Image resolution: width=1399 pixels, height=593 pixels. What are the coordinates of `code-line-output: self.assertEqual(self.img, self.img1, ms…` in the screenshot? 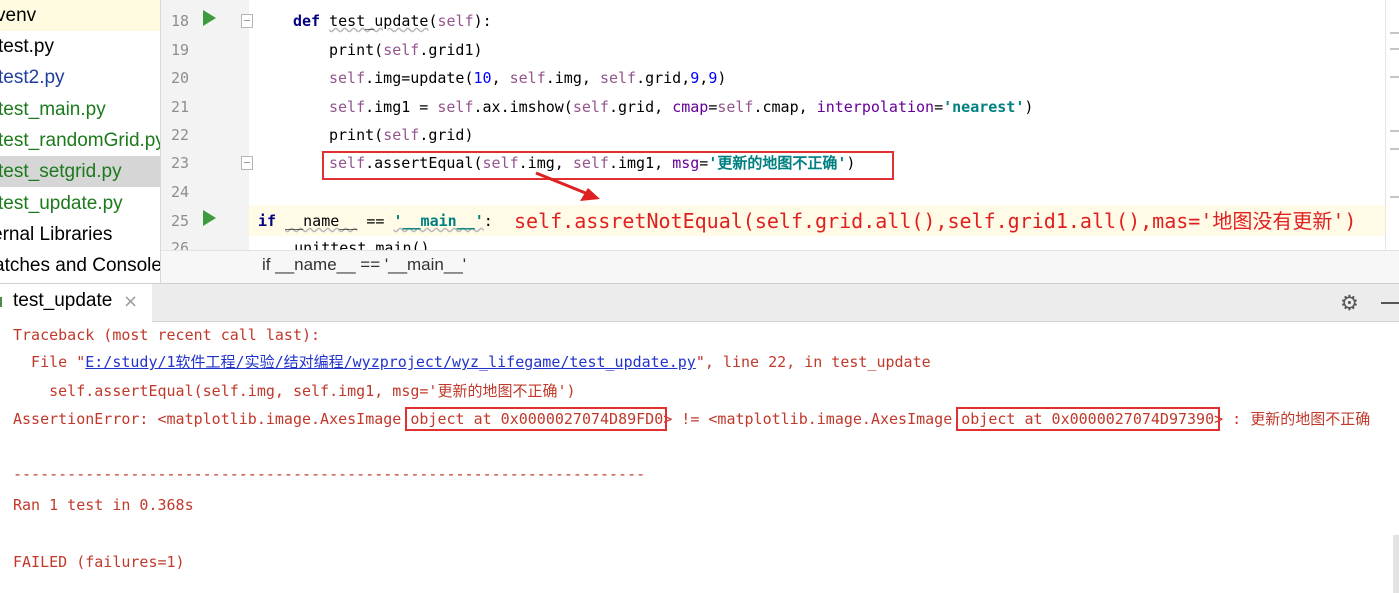 It's located at (294, 391).